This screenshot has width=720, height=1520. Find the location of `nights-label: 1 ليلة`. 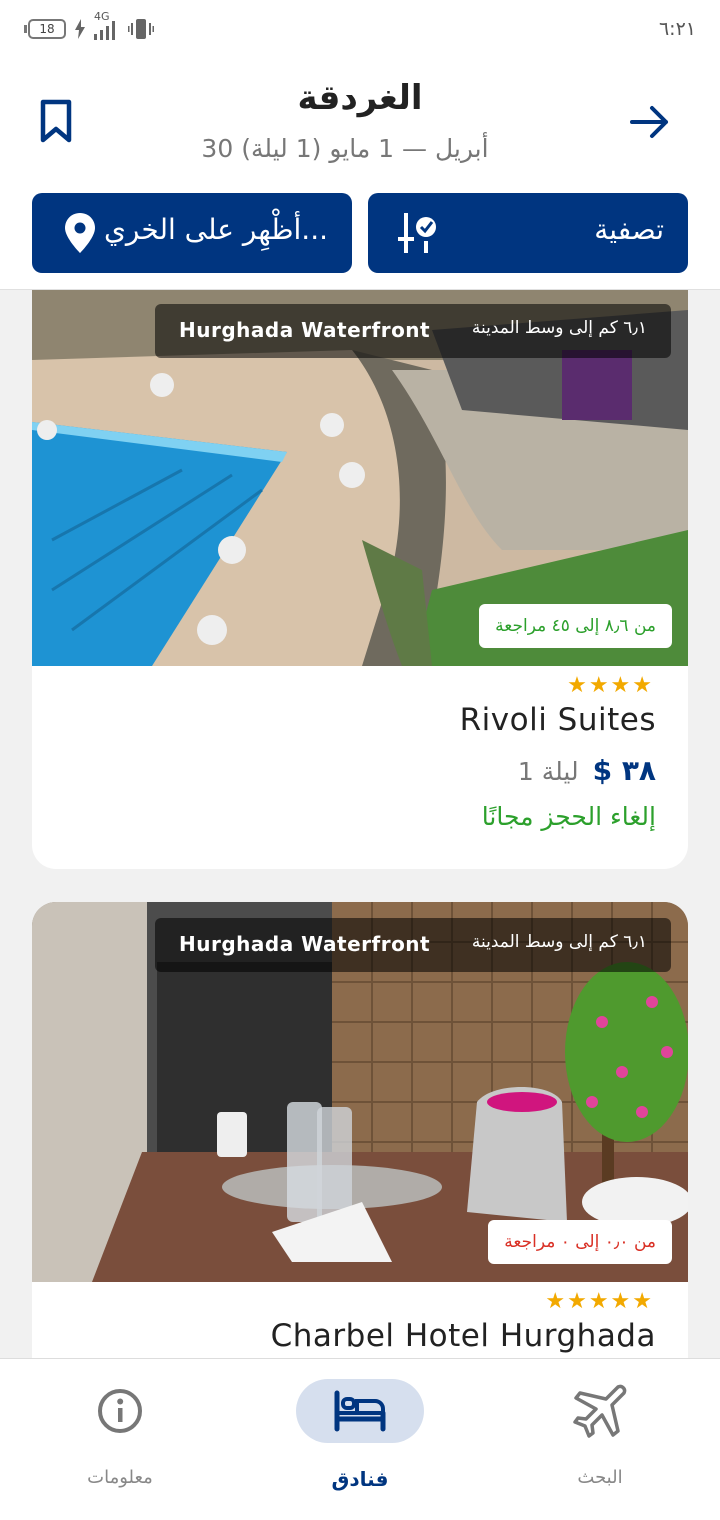

nights-label: 1 ليلة is located at coordinates (548, 771).